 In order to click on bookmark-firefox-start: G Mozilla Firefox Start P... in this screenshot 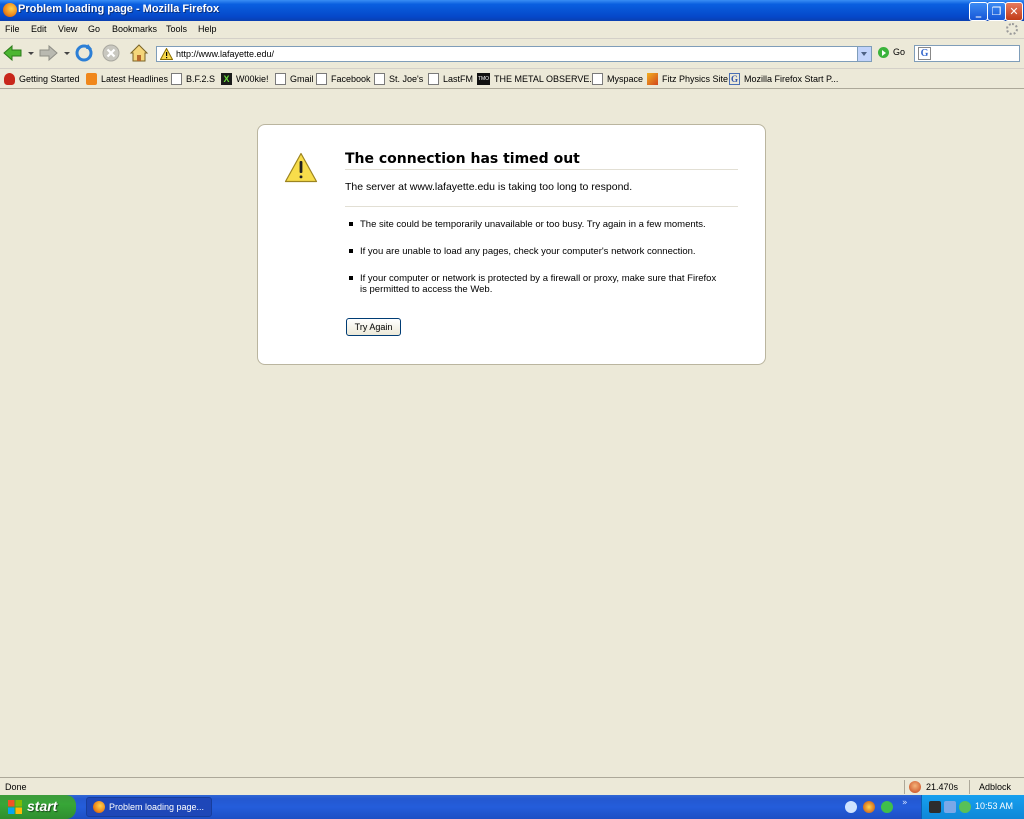, I will do `click(783, 78)`.